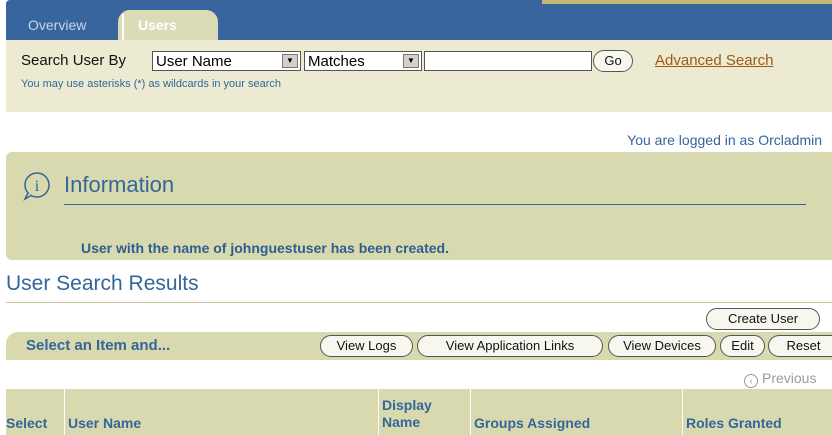 This screenshot has height=435, width=832. What do you see at coordinates (734, 423) in the screenshot?
I see `column-roles-granted: Roles Granted` at bounding box center [734, 423].